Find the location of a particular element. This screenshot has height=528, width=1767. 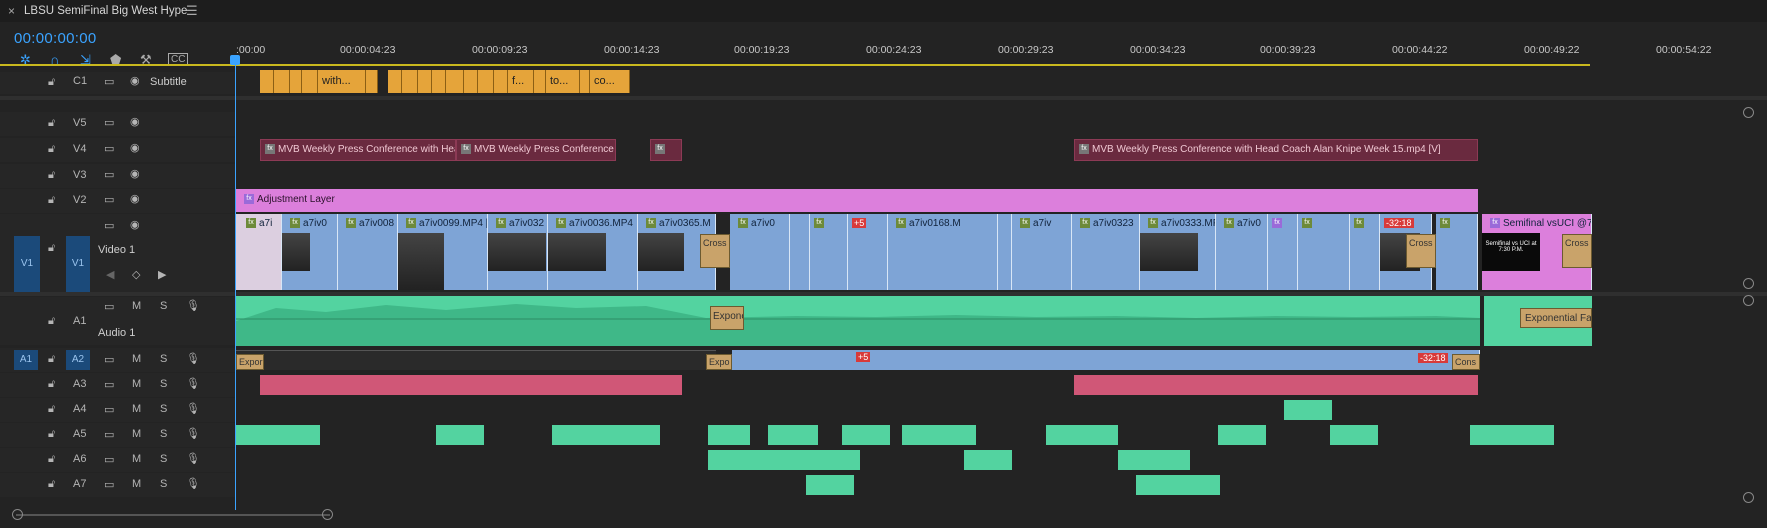

next-keyframe-icon: ▶ is located at coordinates (162, 274).